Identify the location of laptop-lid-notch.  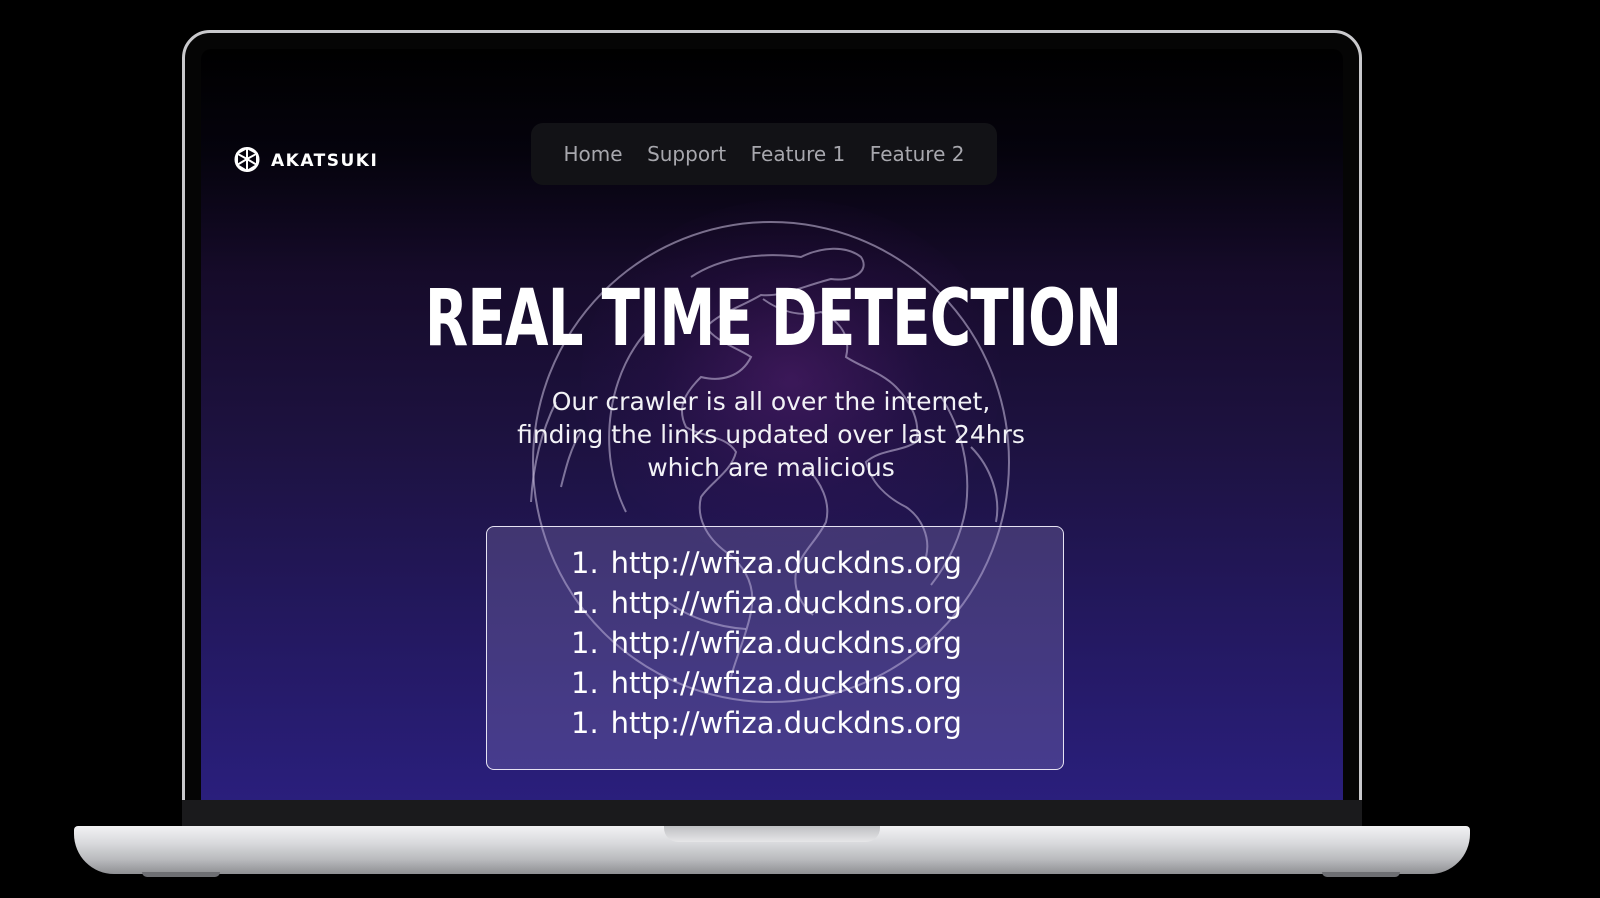
(772, 834).